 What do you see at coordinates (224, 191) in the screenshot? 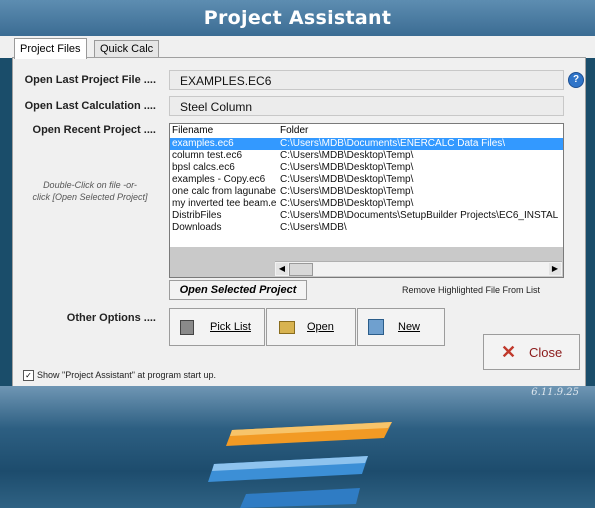
I see `filename-cell: one calc from lagunabe` at bounding box center [224, 191].